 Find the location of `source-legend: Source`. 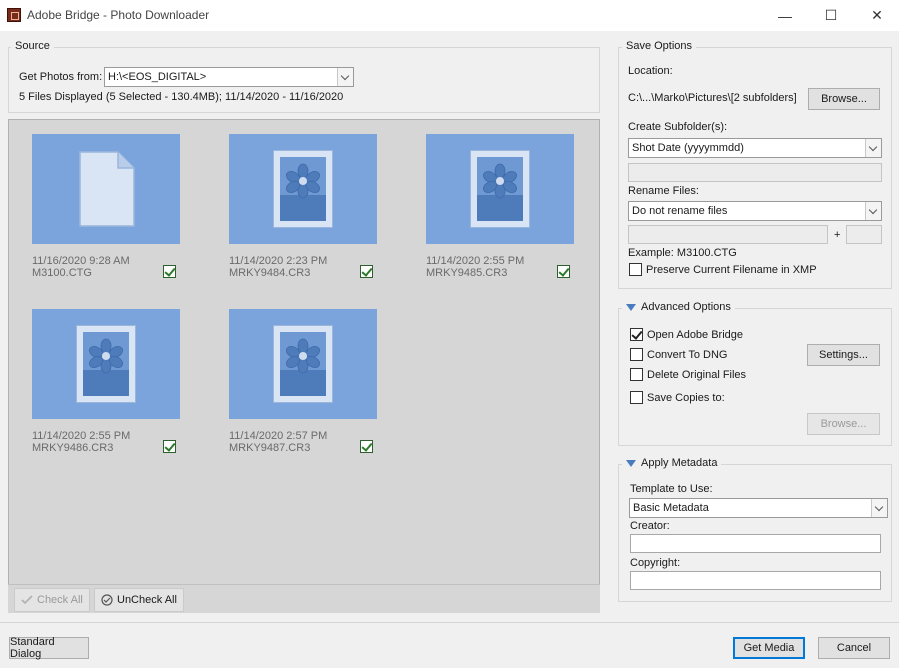

source-legend: Source is located at coordinates (32, 46).